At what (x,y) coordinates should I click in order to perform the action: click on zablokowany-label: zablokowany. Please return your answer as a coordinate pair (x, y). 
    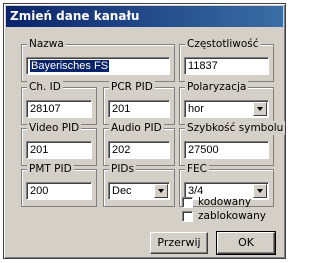
    Looking at the image, I should click on (232, 216).